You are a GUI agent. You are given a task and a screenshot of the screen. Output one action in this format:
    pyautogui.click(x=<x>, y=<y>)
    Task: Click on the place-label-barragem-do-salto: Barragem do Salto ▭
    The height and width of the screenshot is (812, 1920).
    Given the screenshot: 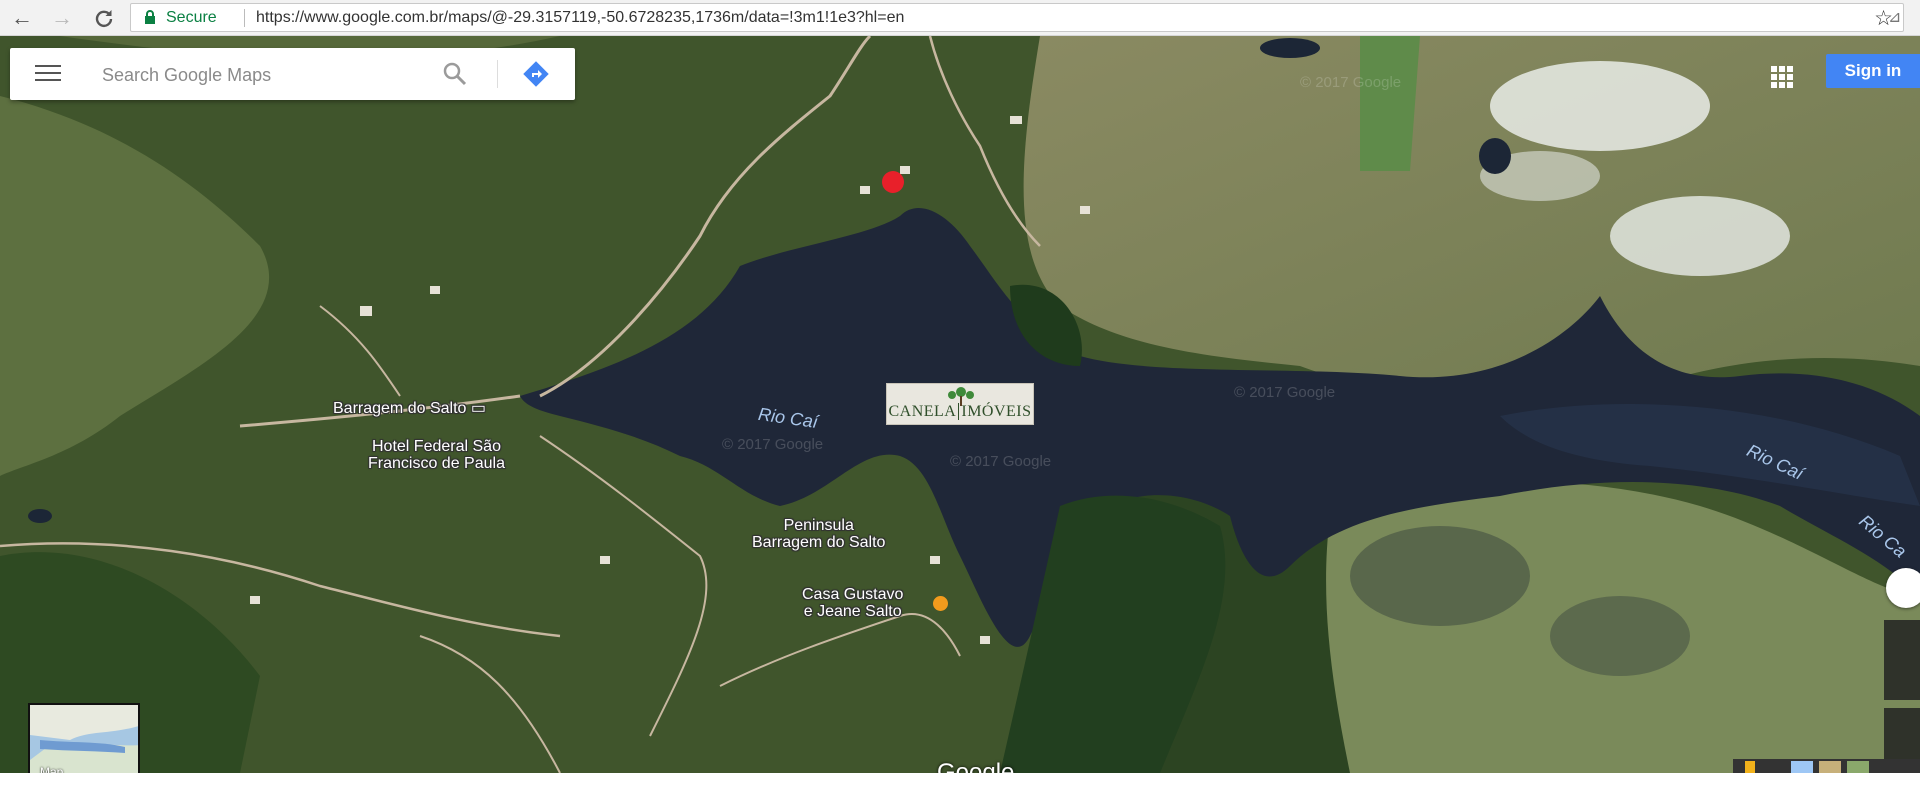 What is the action you would take?
    pyautogui.click(x=409, y=408)
    